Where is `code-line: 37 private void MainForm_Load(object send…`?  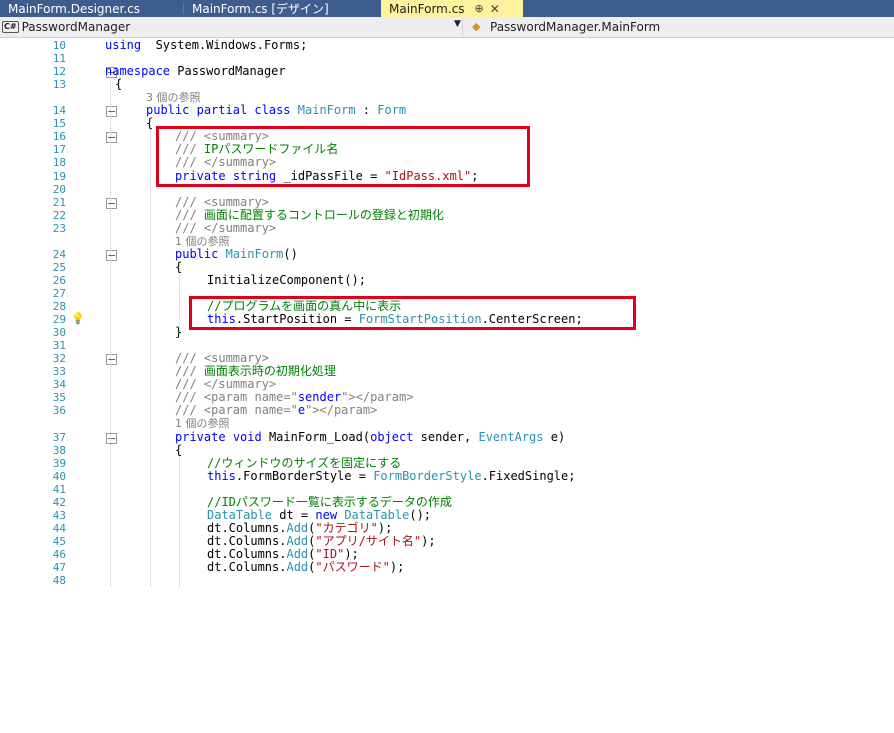
code-line: 37 private void MainForm_Load(object send… is located at coordinates (447, 436).